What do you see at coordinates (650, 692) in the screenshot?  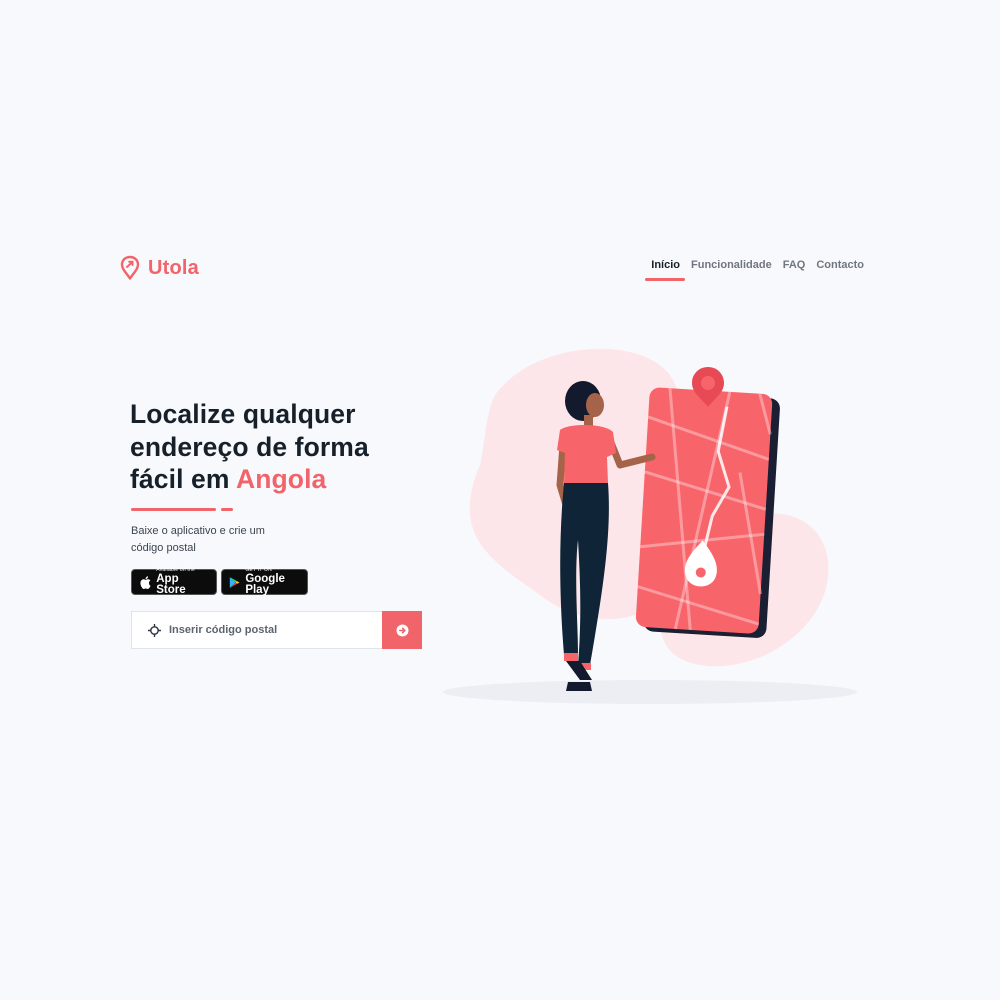 I see `ground-shadow` at bounding box center [650, 692].